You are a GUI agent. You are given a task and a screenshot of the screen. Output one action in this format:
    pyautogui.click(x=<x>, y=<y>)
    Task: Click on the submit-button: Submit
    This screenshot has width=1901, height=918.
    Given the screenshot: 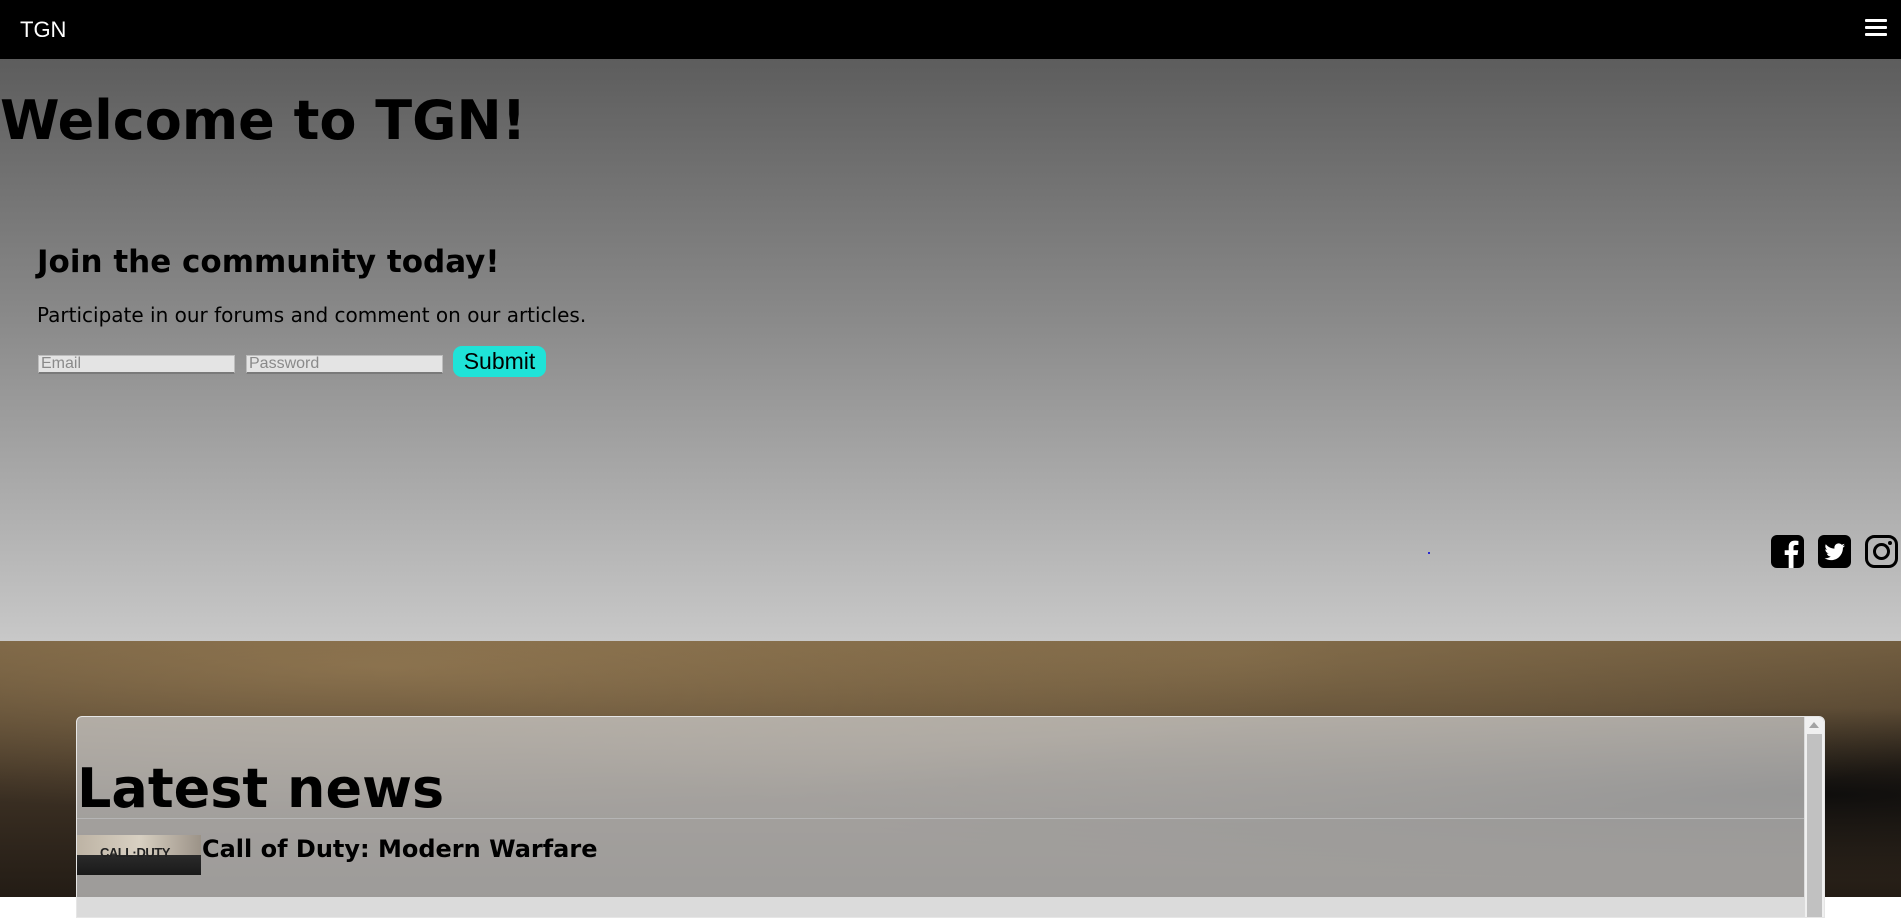 What is the action you would take?
    pyautogui.click(x=499, y=361)
    